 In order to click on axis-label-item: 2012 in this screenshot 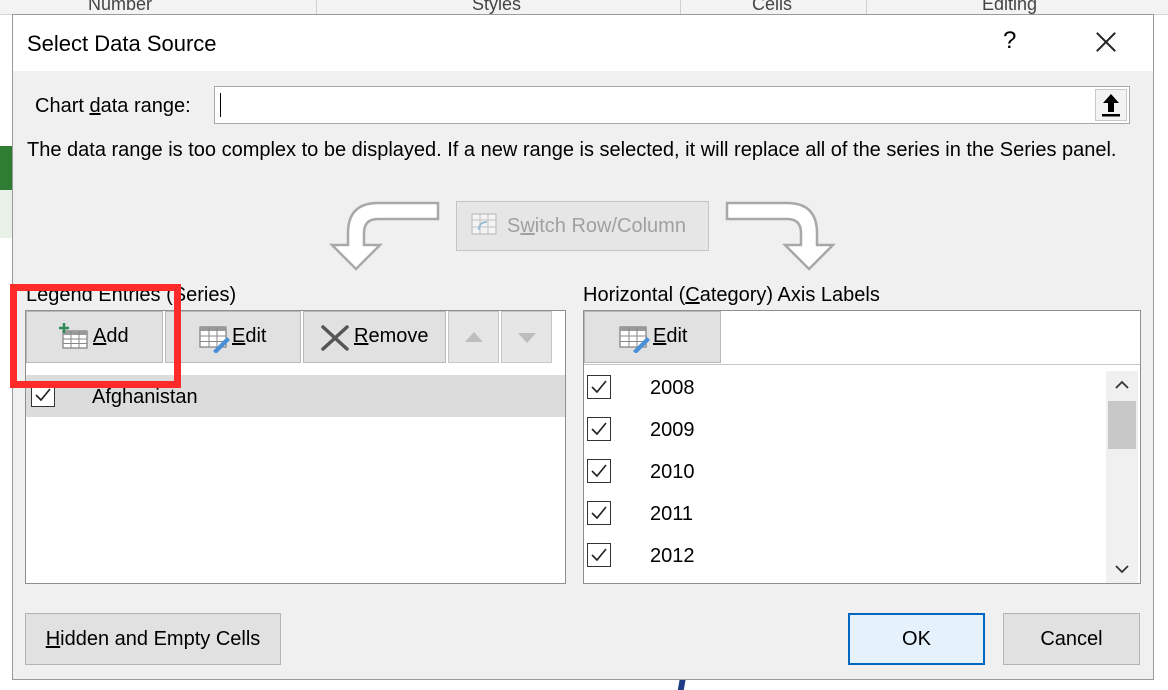, I will do `click(844, 556)`.